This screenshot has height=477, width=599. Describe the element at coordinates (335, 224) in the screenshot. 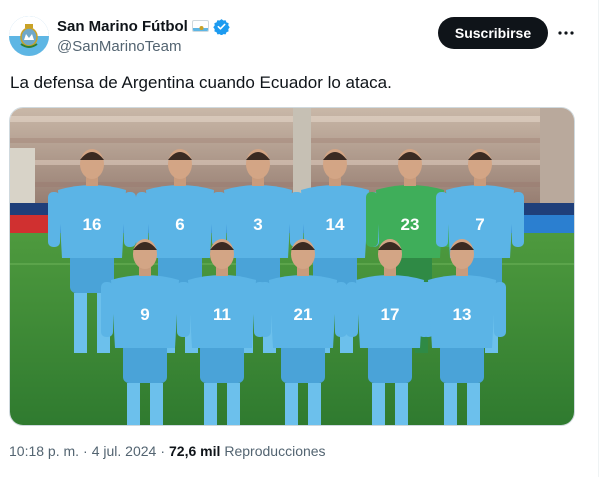

I see `svg-text: 14` at that location.